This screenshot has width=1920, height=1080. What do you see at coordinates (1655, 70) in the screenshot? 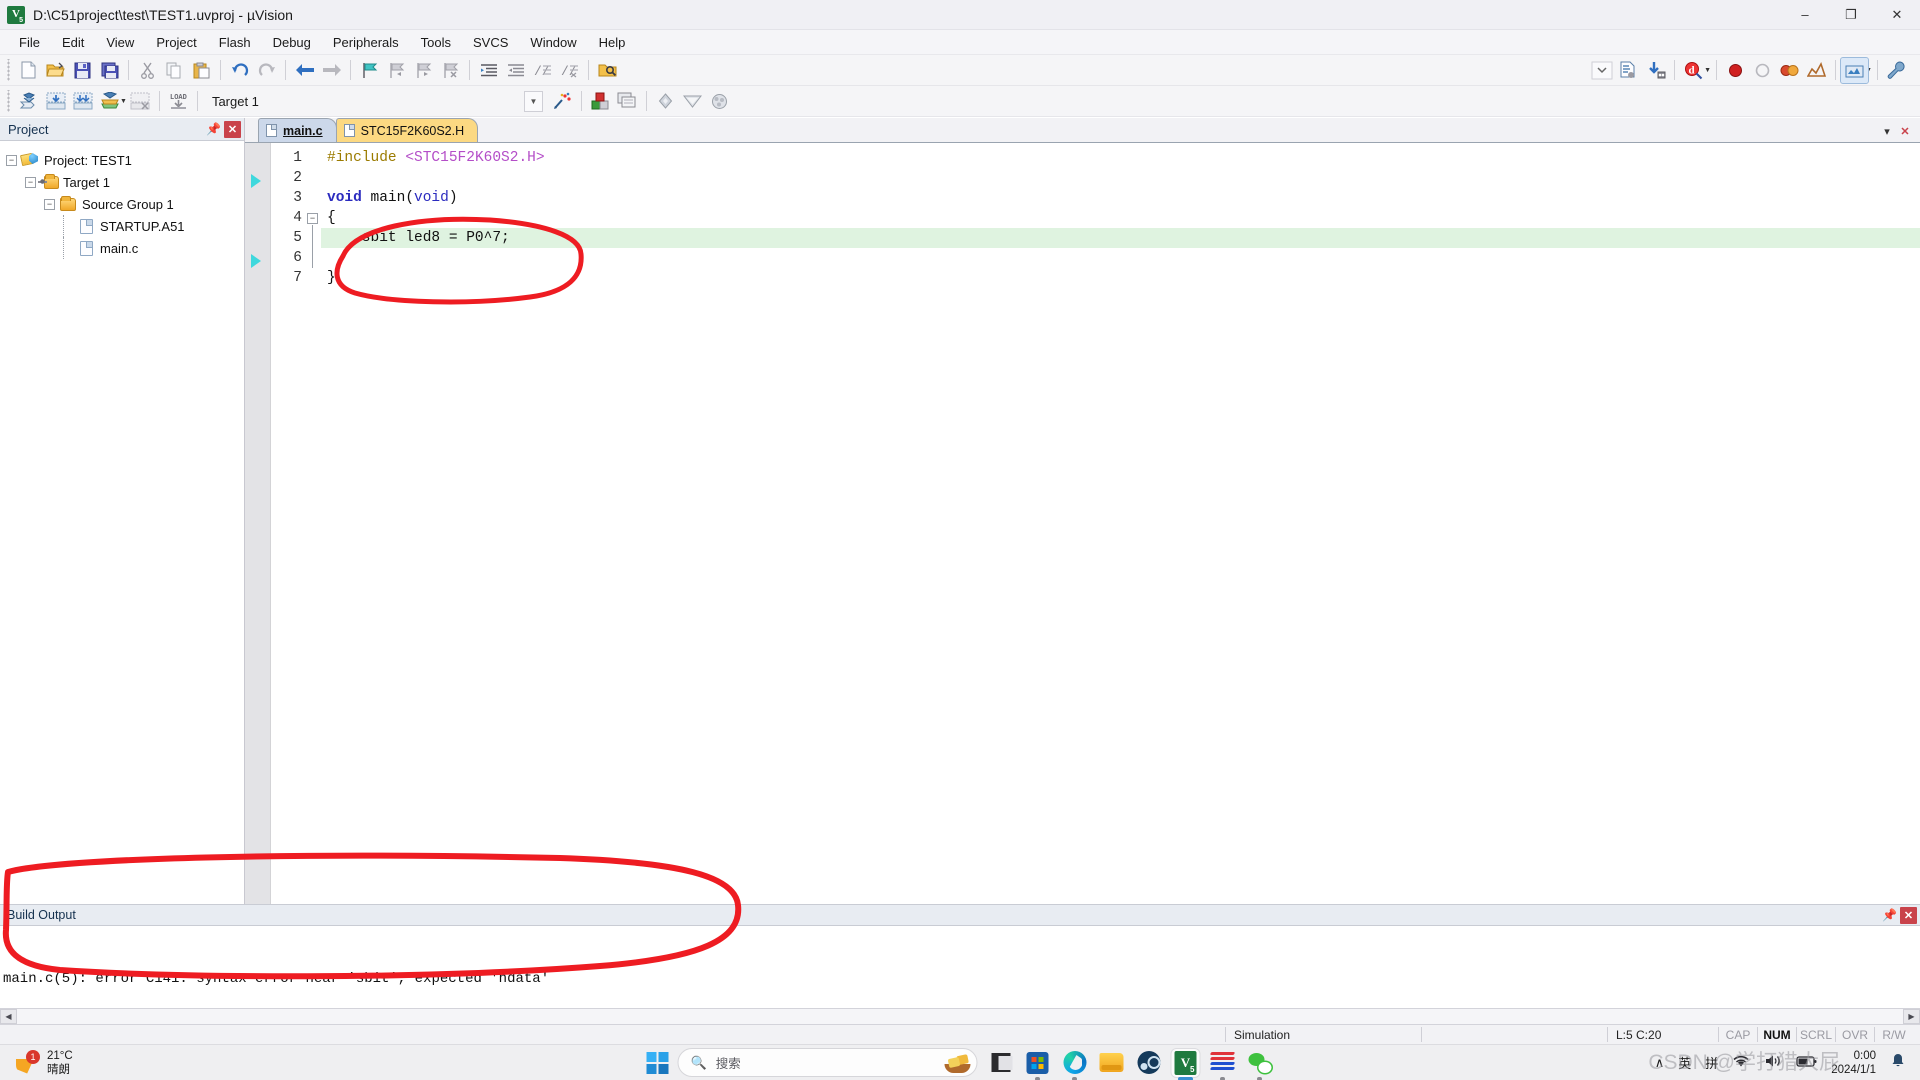
I see `configuration-wizard-icon` at bounding box center [1655, 70].